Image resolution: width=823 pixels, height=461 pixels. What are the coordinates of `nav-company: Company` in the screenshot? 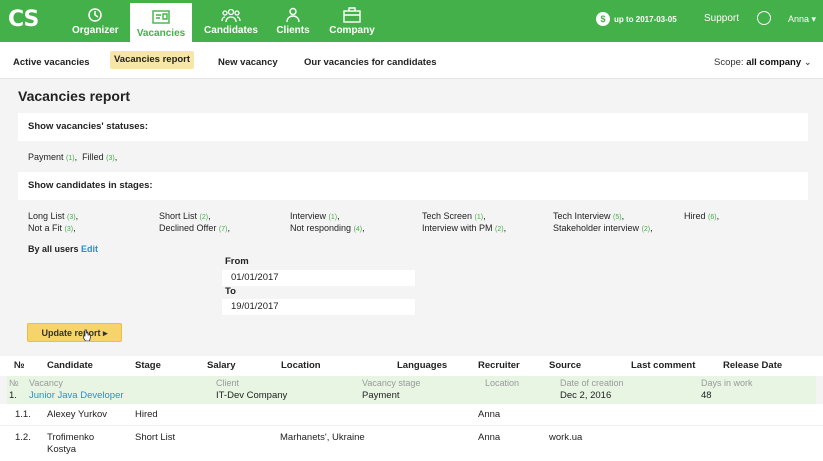 It's located at (352, 21).